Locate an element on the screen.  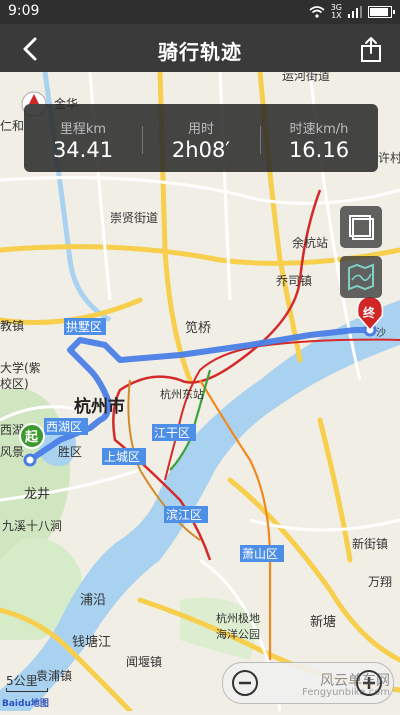
map-label-jiuxi: 九溪十八涧 is located at coordinates (32, 526).